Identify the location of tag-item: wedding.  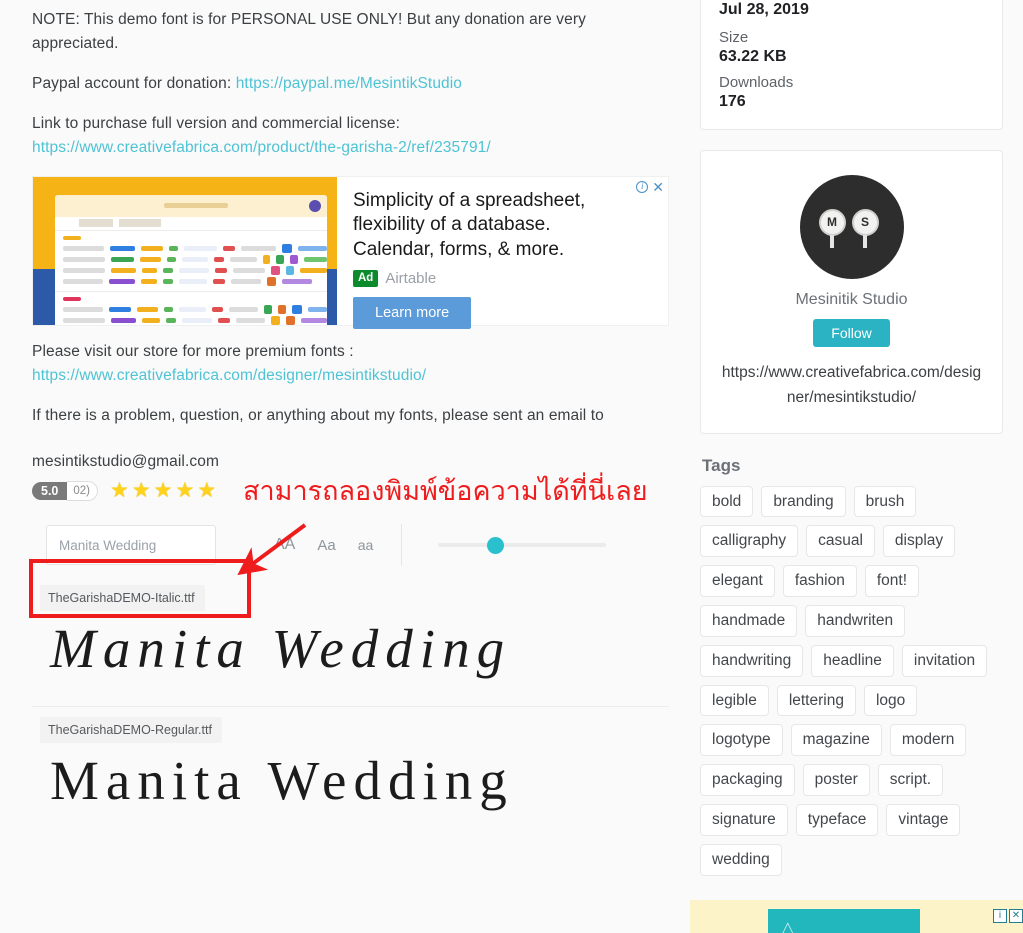
(741, 859).